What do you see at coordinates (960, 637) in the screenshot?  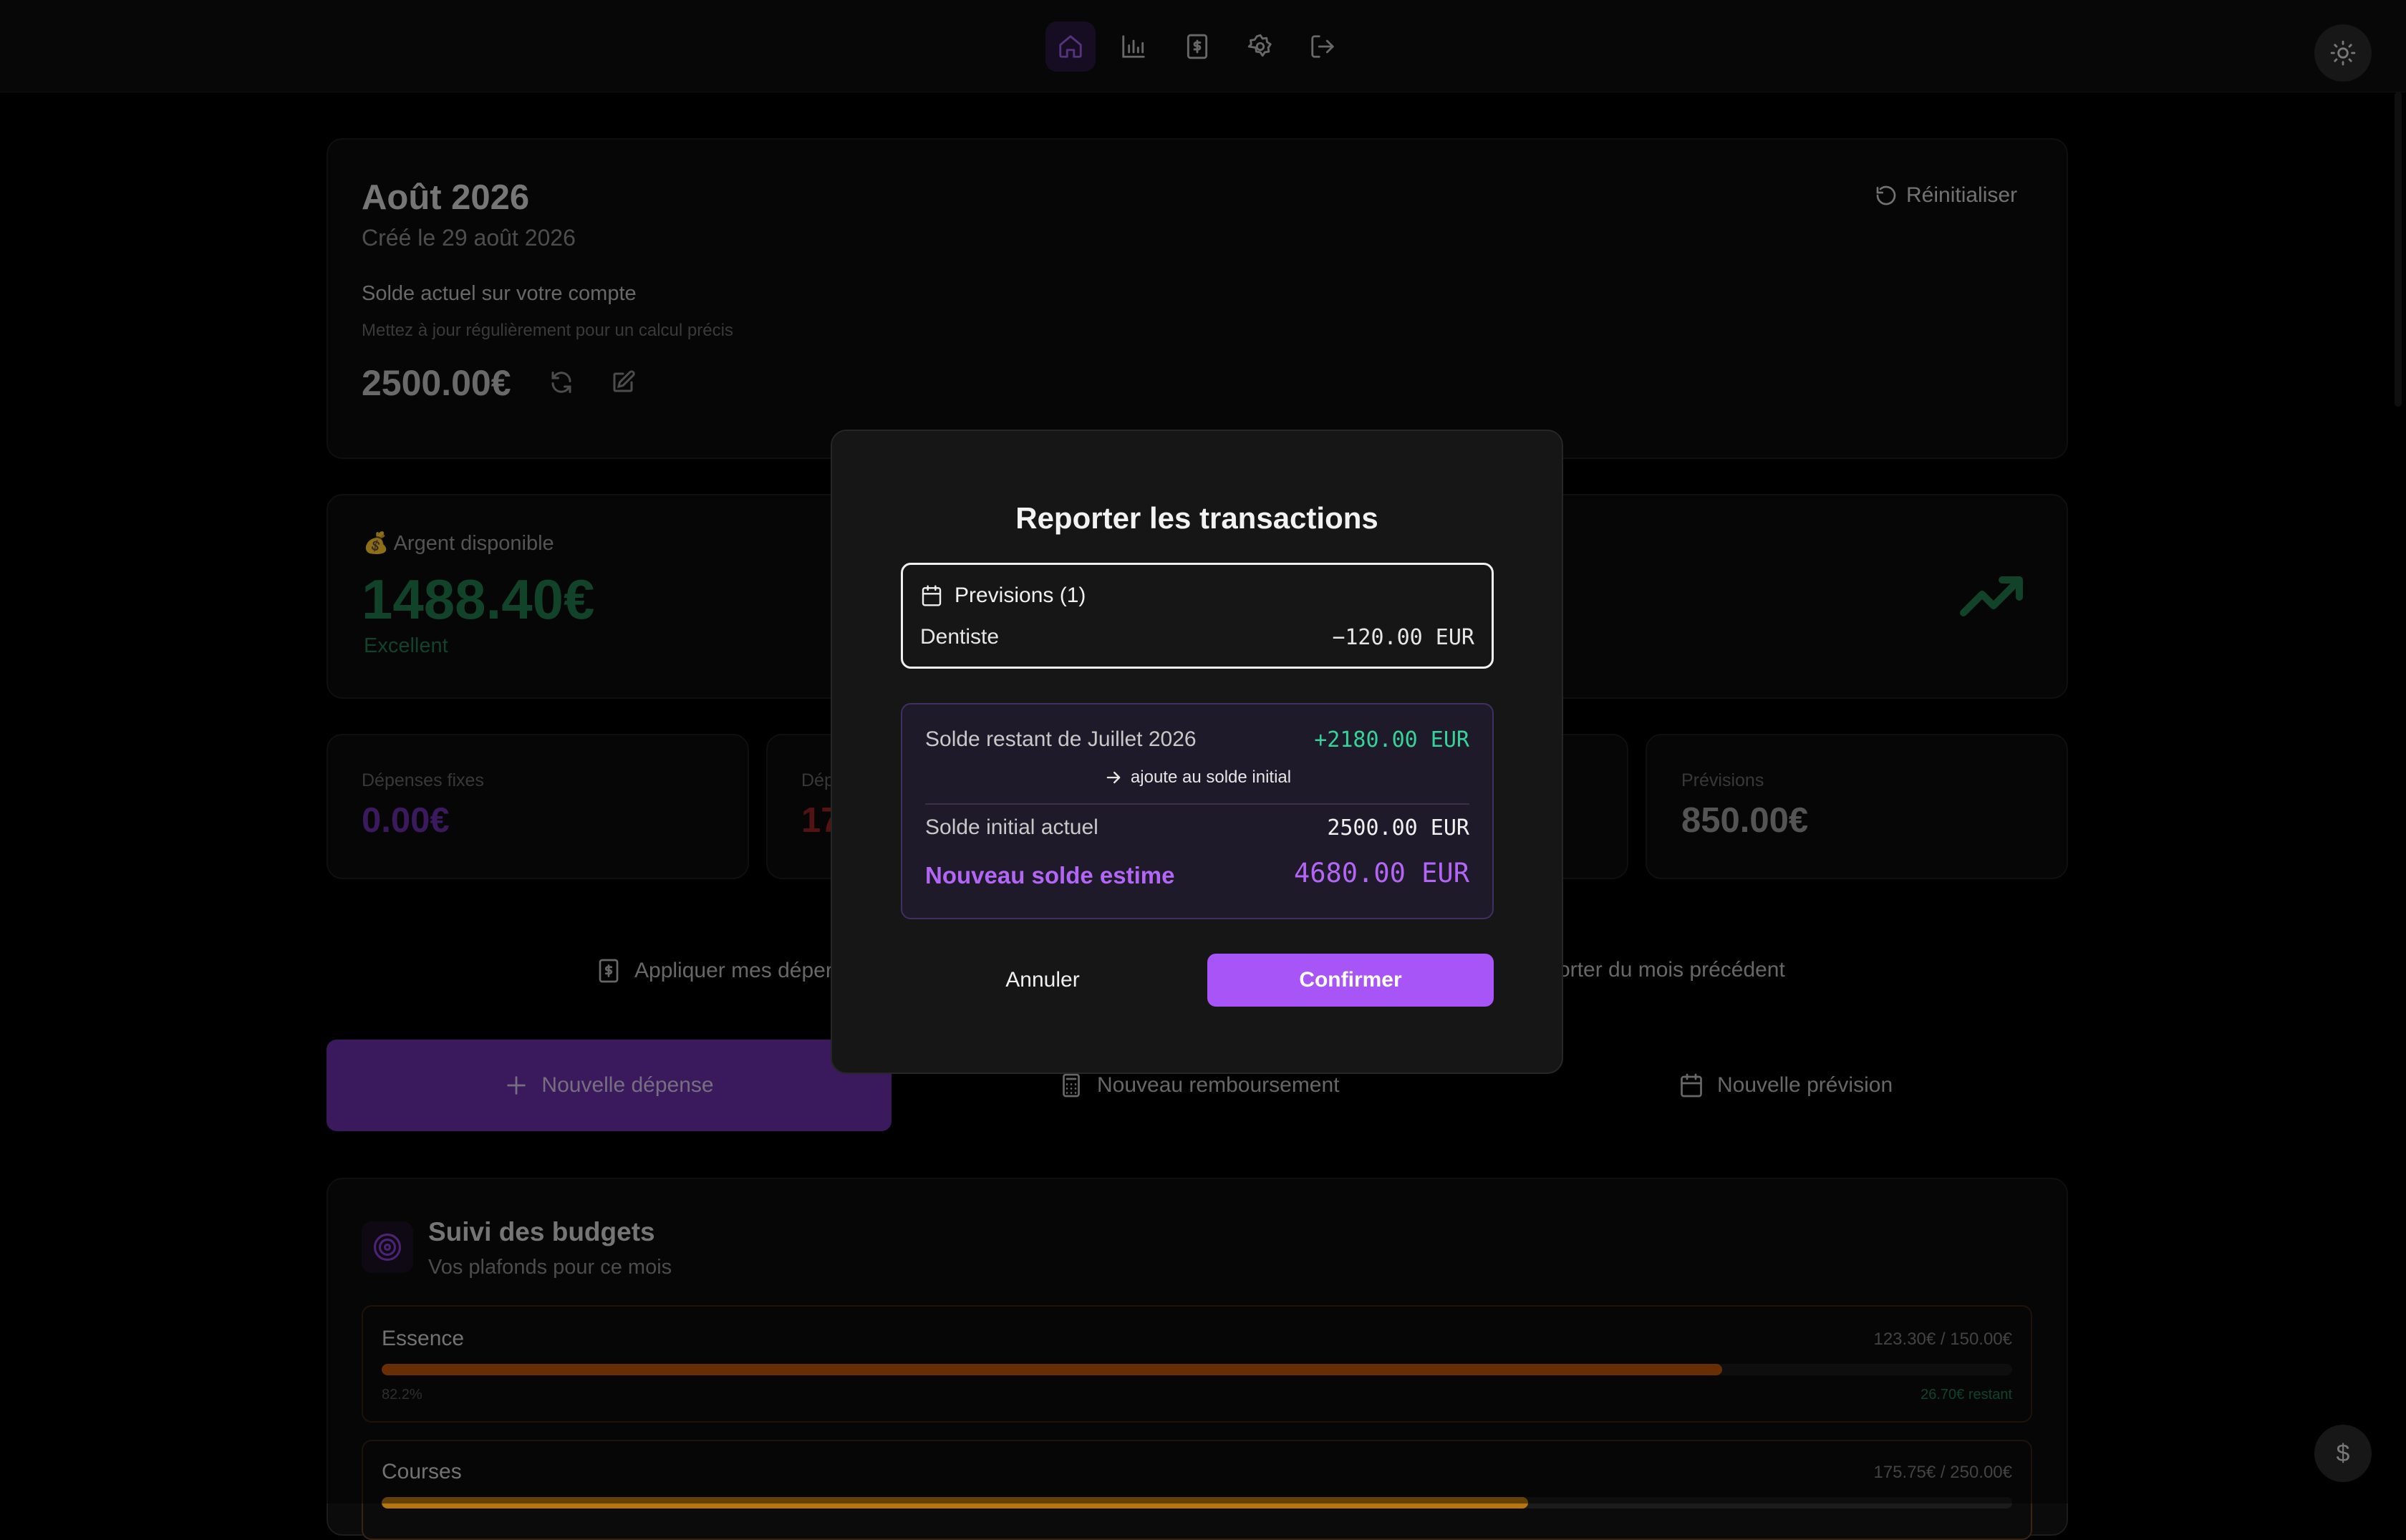 I see `forecast-item-name: Dentiste` at bounding box center [960, 637].